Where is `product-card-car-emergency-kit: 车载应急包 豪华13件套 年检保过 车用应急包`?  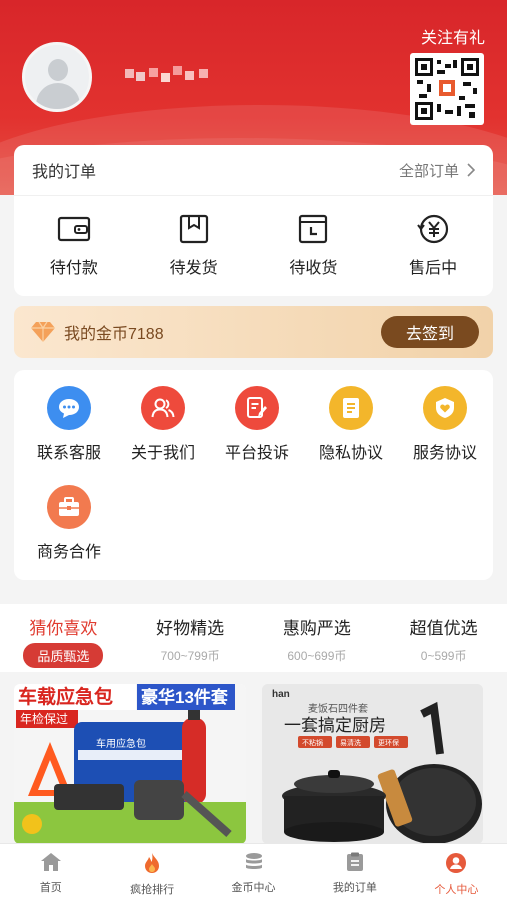 product-card-car-emergency-kit: 车载应急包 豪华13件套 年检保过 车用应急包 is located at coordinates (130, 764).